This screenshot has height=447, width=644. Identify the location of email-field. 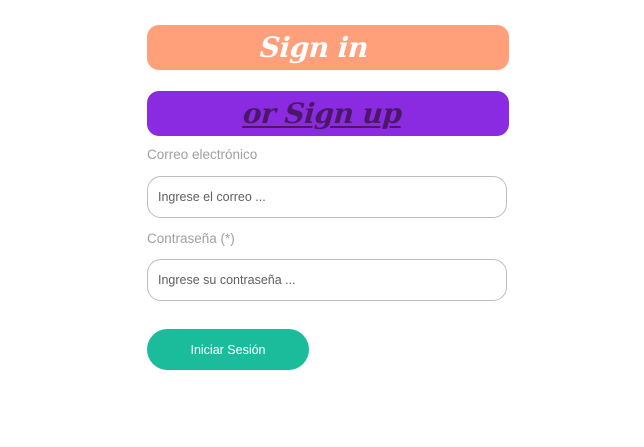
(327, 197).